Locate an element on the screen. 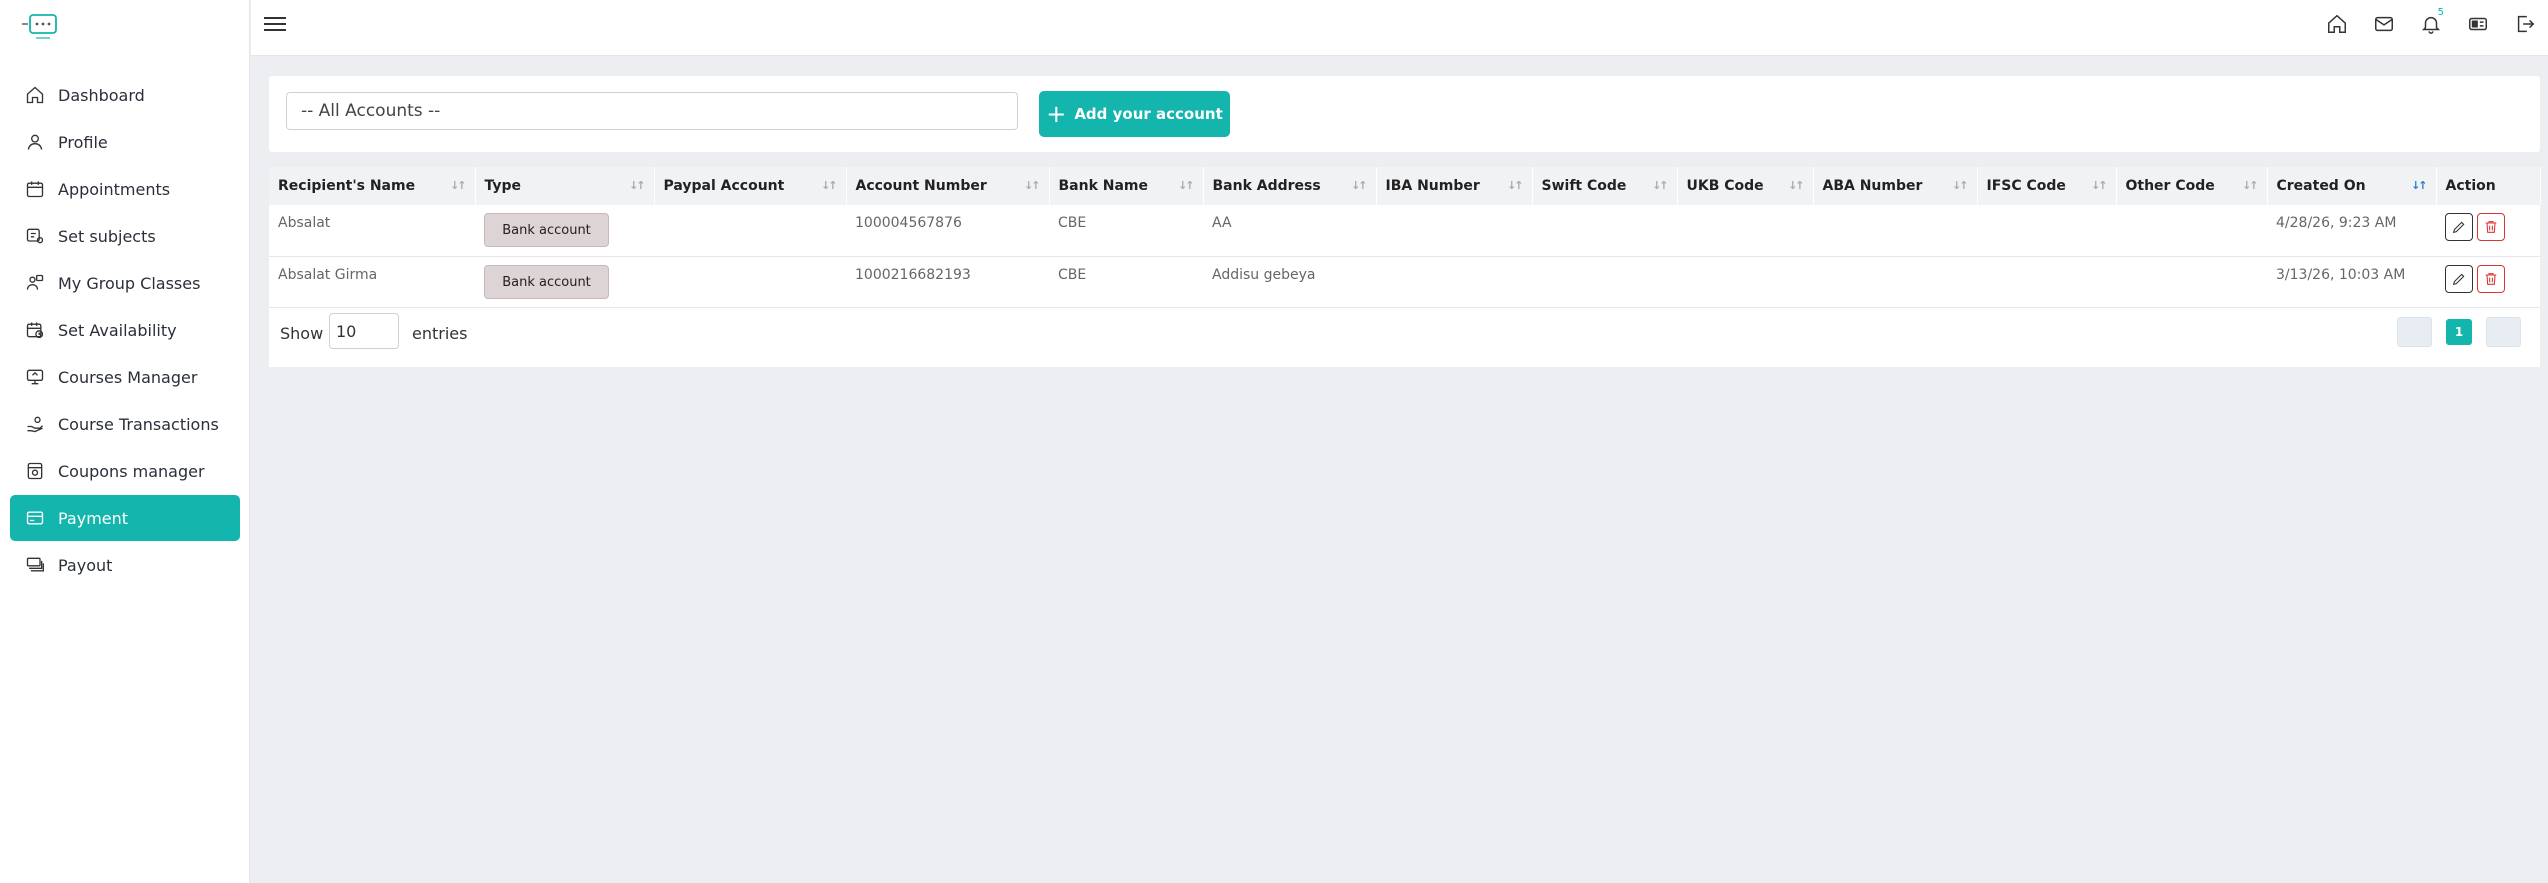 Image resolution: width=2548 pixels, height=883 pixels. sidebar-item-payment: Payment is located at coordinates (125, 518).